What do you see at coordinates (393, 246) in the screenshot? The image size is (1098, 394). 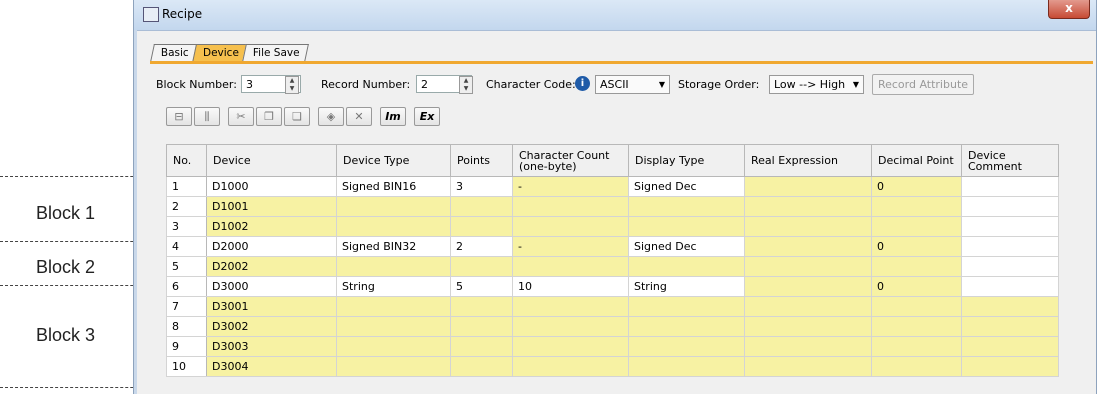 I see `cell-device-type: Signed BIN32` at bounding box center [393, 246].